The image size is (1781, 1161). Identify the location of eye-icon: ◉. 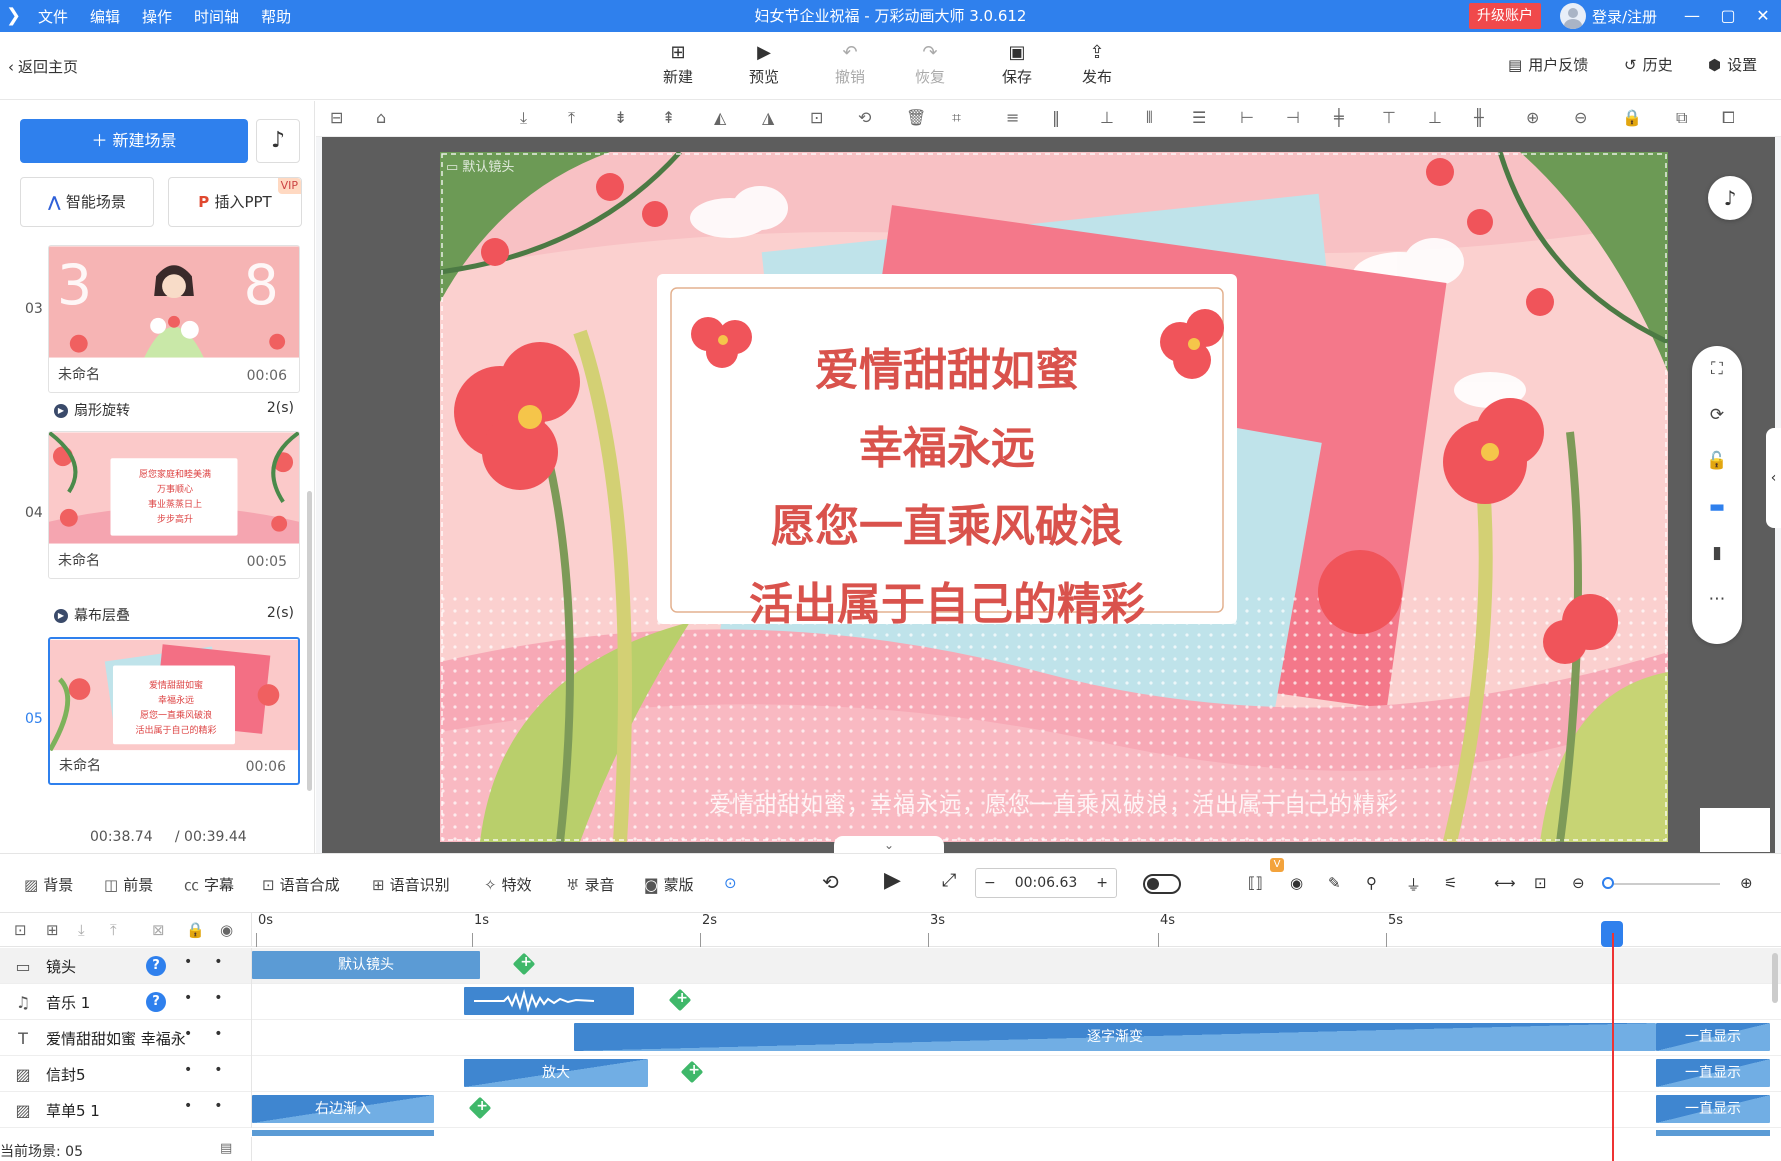
(226, 930).